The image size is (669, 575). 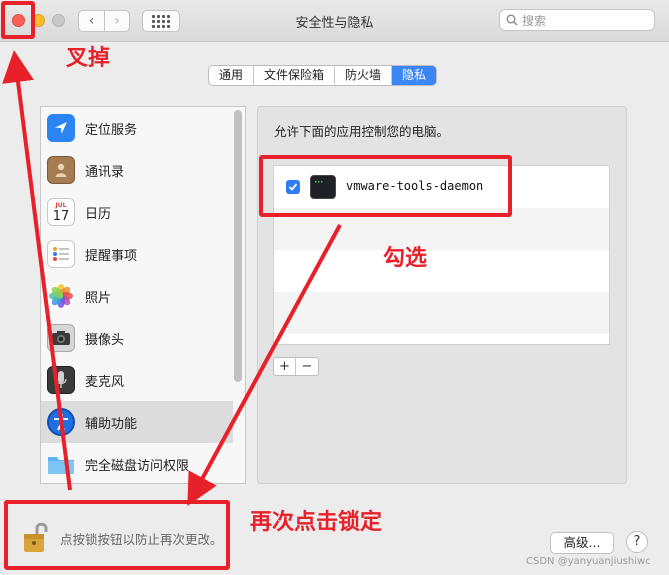 What do you see at coordinates (111, 424) in the screenshot?
I see `sidebar-item-label: 辅助功能` at bounding box center [111, 424].